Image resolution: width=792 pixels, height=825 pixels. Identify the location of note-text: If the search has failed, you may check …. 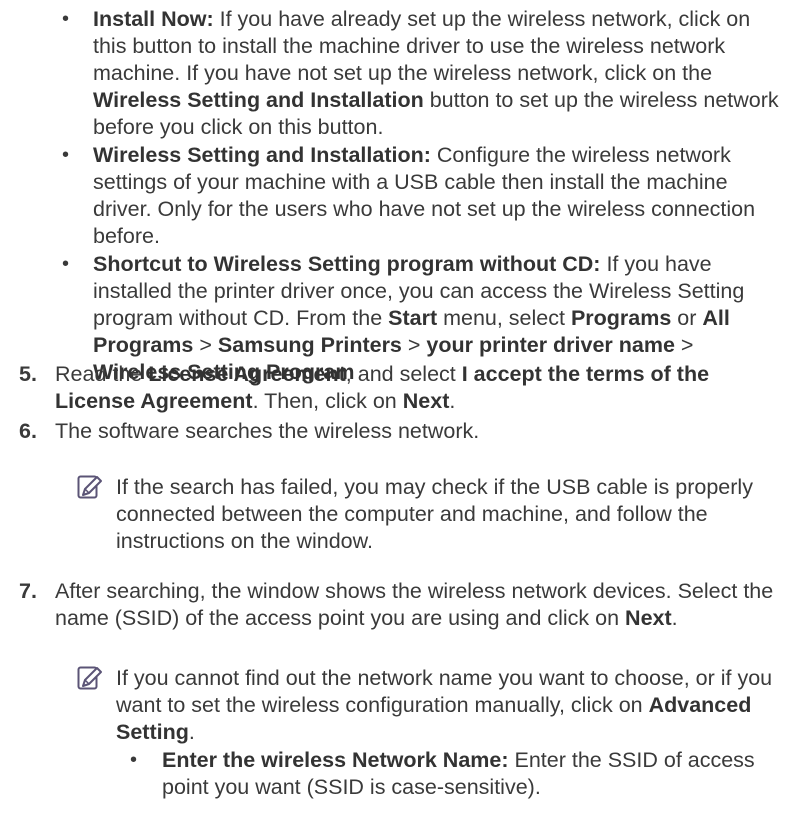
(434, 514).